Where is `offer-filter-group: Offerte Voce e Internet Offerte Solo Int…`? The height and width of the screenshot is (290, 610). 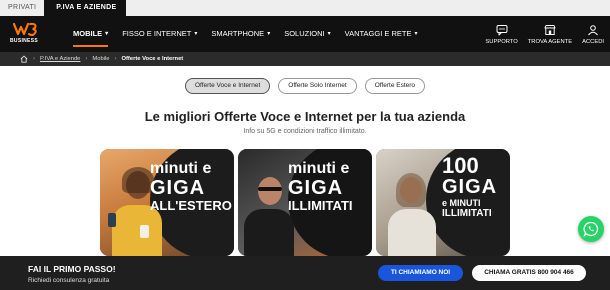
offer-filter-group: Offerte Voce e Internet Offerte Solo Int… is located at coordinates (305, 86).